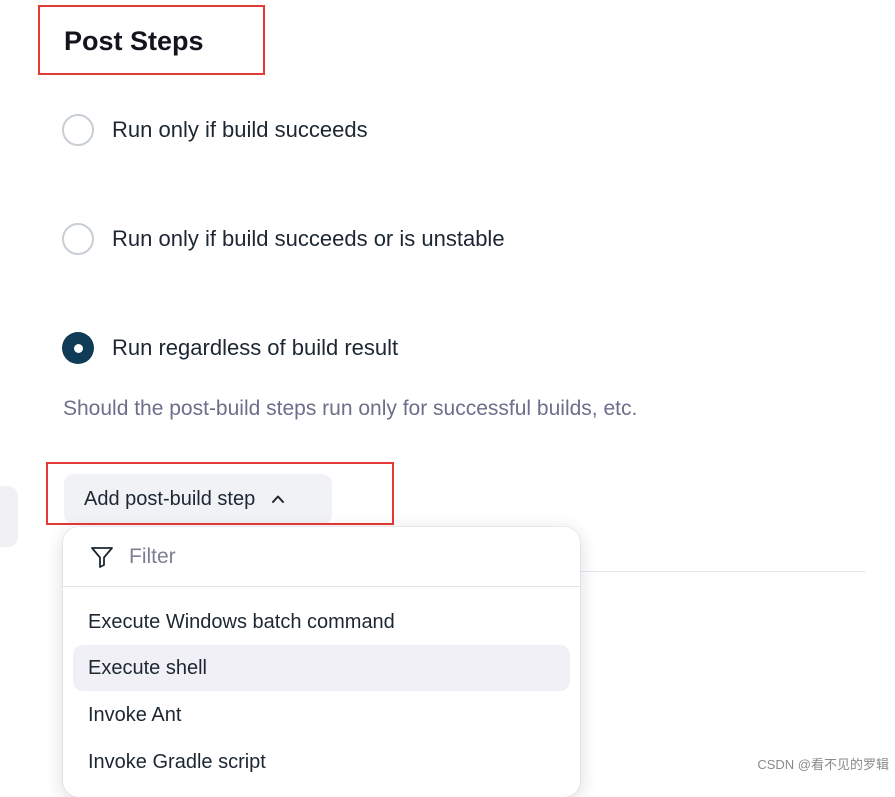 The width and height of the screenshot is (895, 797). I want to click on menu-item-invoke-ant: Invoke Ant, so click(321, 715).